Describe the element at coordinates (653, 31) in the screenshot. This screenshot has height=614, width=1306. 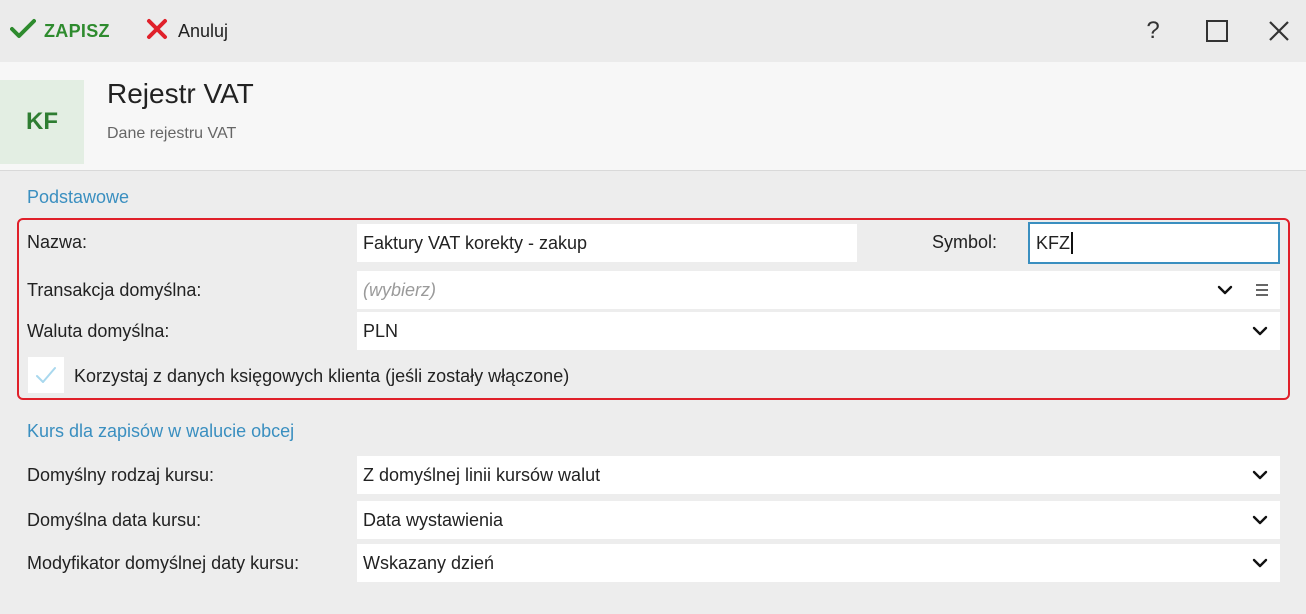
I see `toolbar: ZAPISZ Anuluj ?` at that location.